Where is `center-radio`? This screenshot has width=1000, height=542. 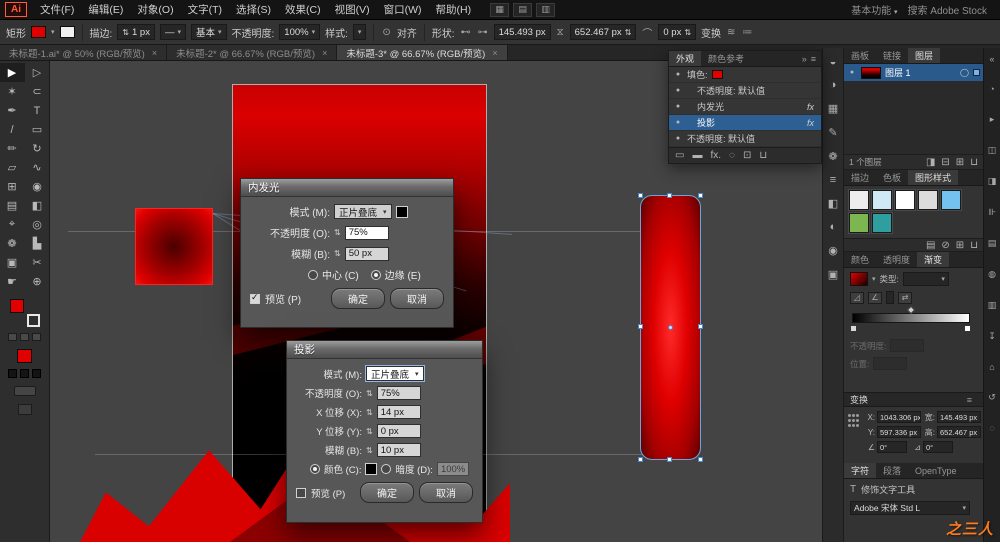 center-radio is located at coordinates (313, 274).